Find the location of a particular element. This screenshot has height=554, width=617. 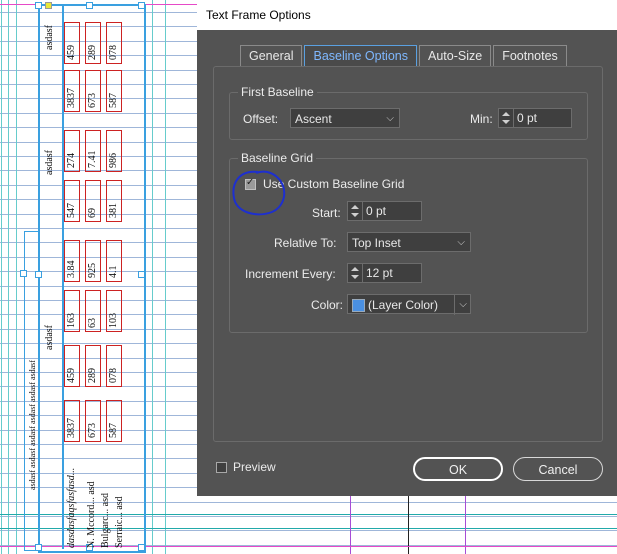

cell-number: 274 is located at coordinates (71, 160).